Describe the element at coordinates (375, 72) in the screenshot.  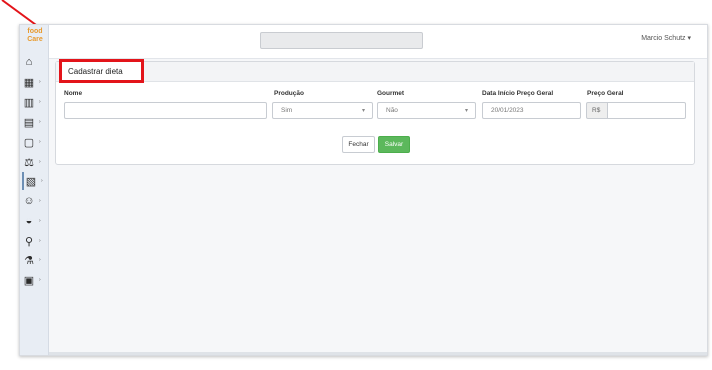
I see `panel-header` at that location.